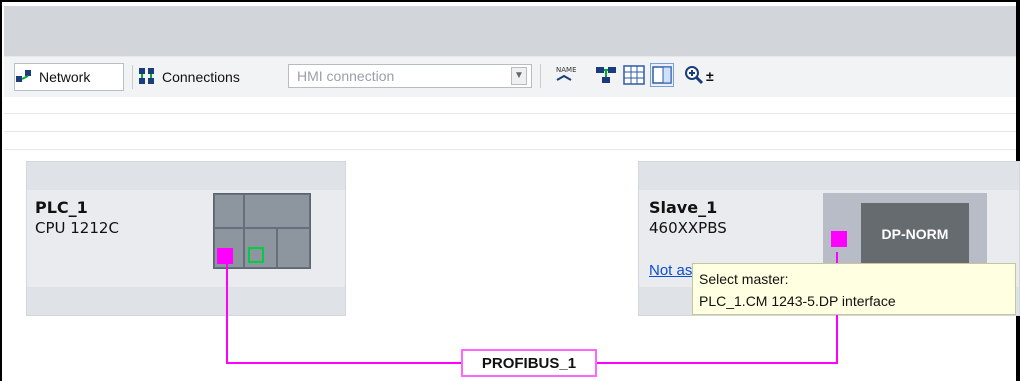 The height and width of the screenshot is (381, 1020). What do you see at coordinates (797, 301) in the screenshot?
I see `tooltip-line-2: PLC_1.CM 1243-5.DP interface` at bounding box center [797, 301].